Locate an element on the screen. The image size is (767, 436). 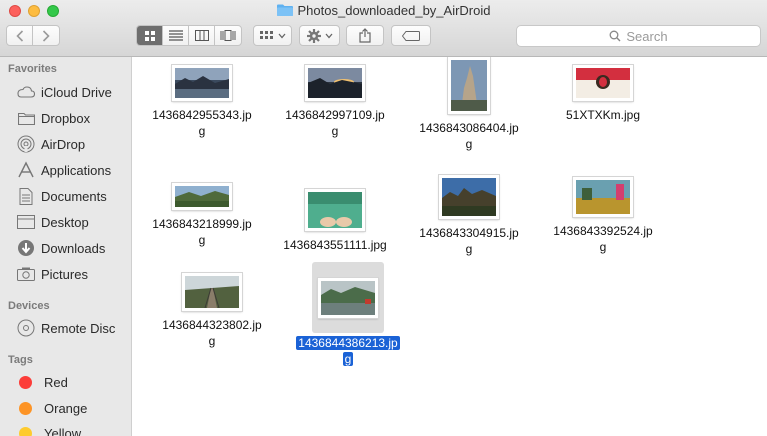
sidebar-item-label: AirDrop is located at coordinates (63, 144).